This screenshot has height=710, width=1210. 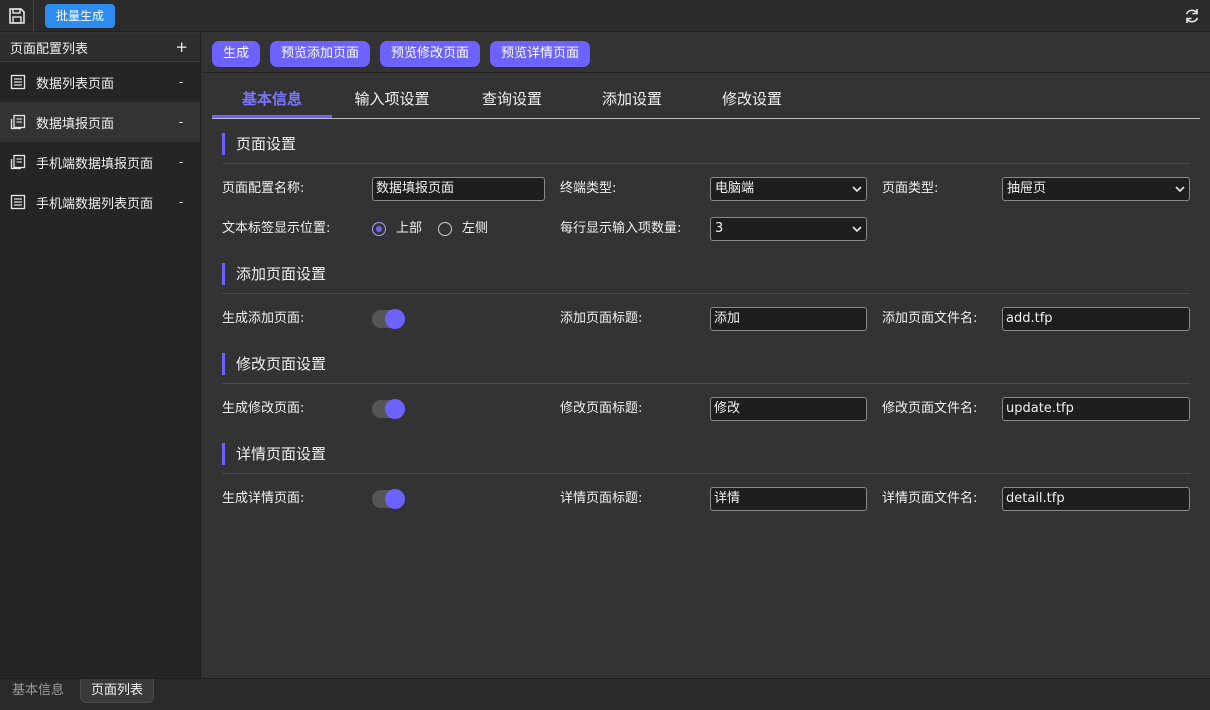 What do you see at coordinates (540, 54) in the screenshot?
I see `preview-detail-page-button: 预览详情页面` at bounding box center [540, 54].